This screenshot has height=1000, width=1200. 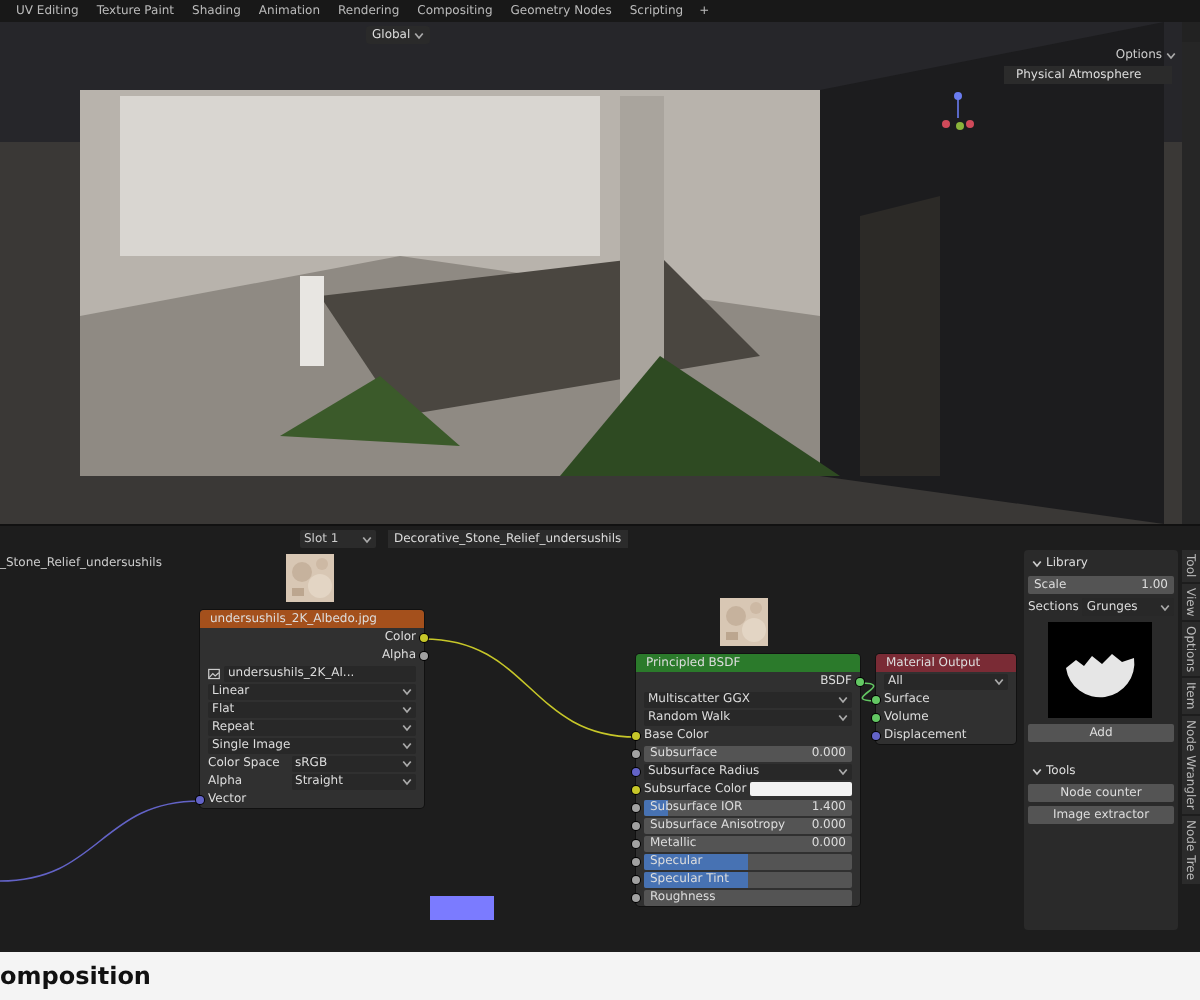 What do you see at coordinates (462, 908) in the screenshot?
I see `frame-node` at bounding box center [462, 908].